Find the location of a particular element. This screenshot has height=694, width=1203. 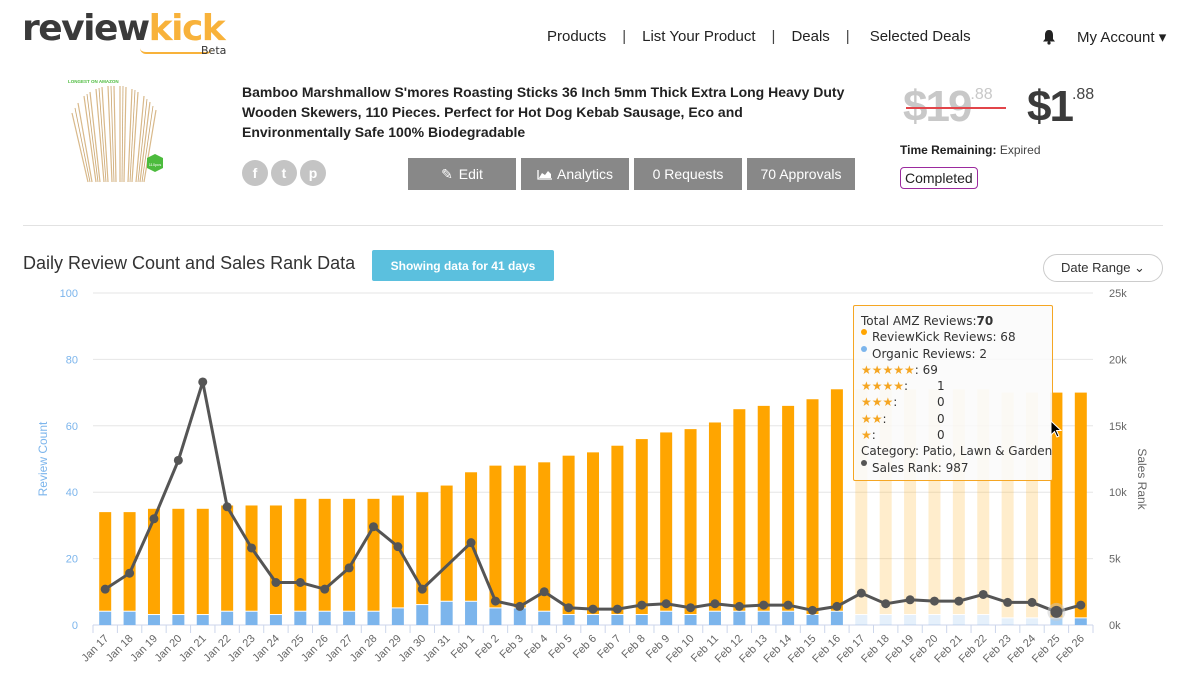

facebook-icon: f is located at coordinates (255, 173).